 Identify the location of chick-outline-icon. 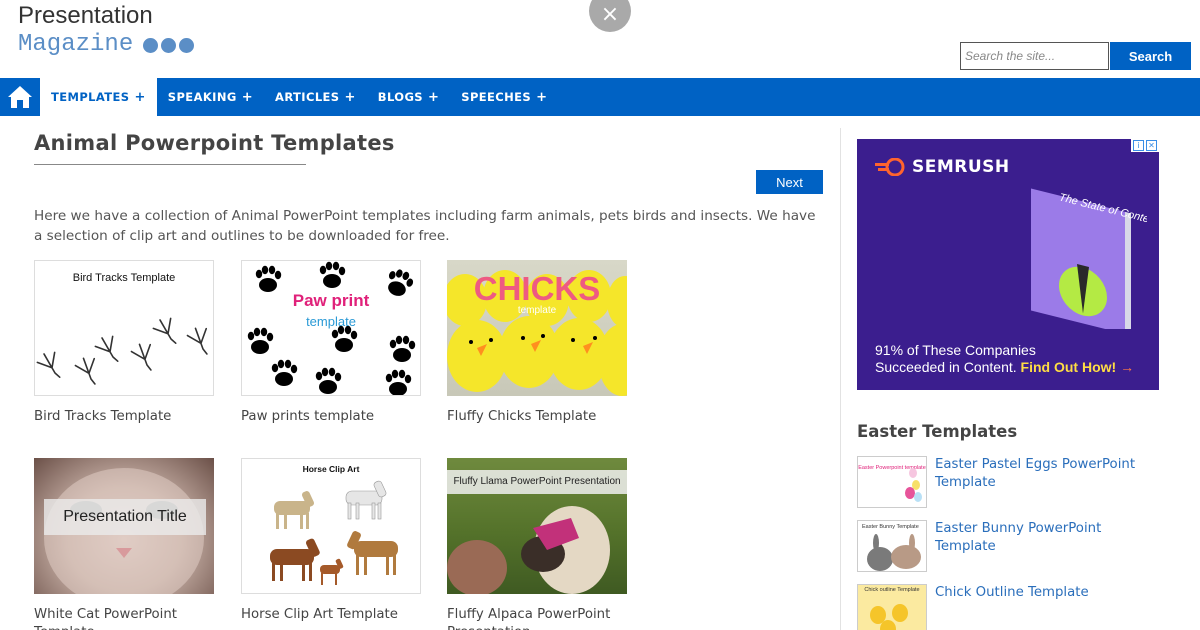
(889, 617).